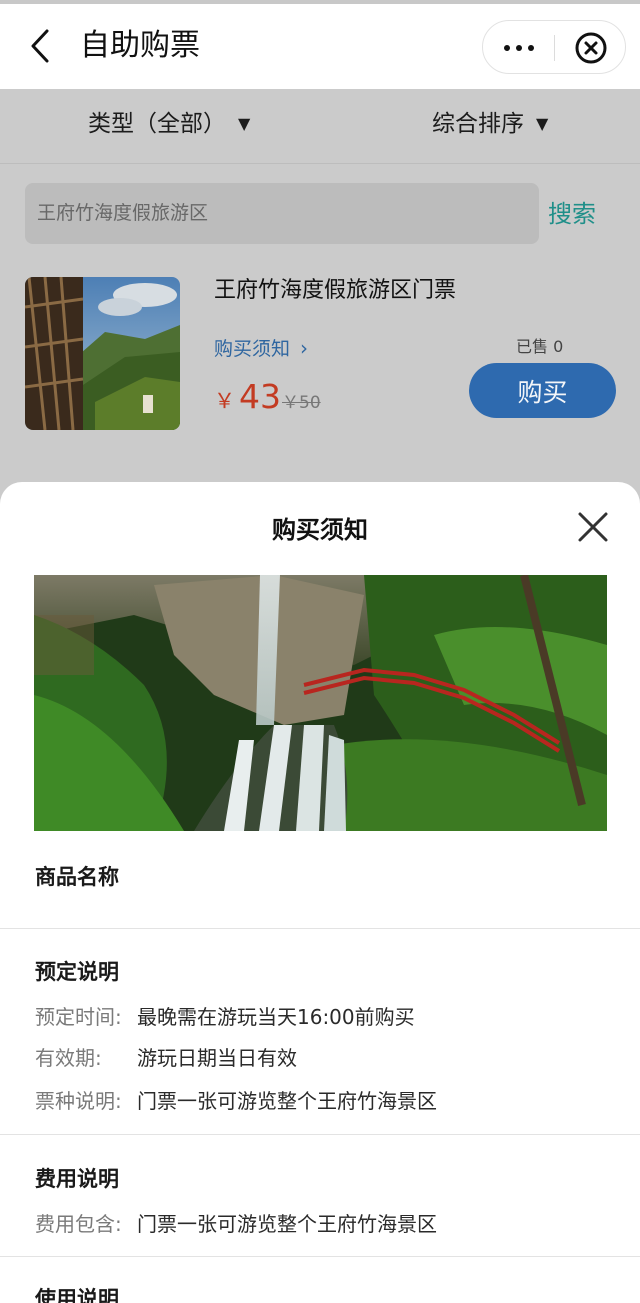 The height and width of the screenshot is (1303, 640). I want to click on sort-filter-label: 综合排序, so click(478, 124).